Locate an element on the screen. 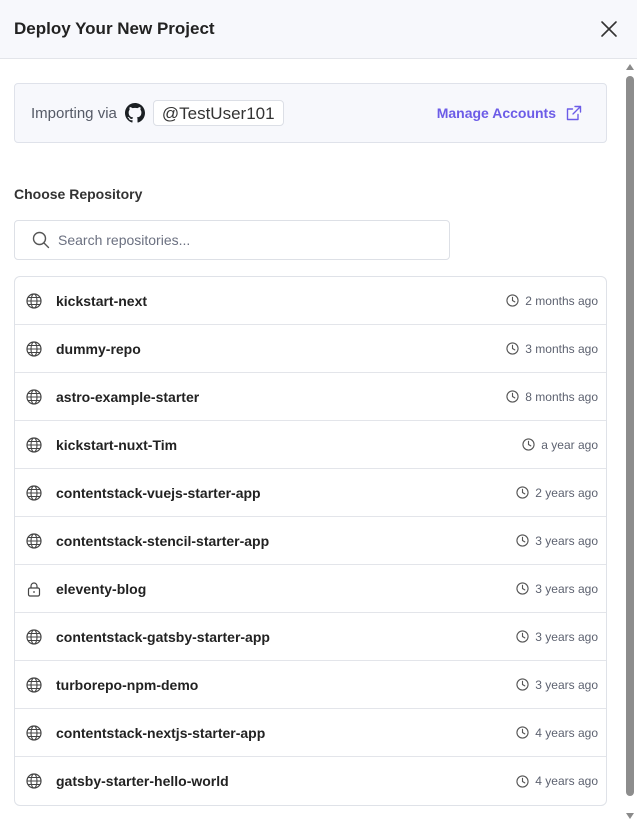 The width and height of the screenshot is (637, 824). repository-updated: 2 months ago is located at coordinates (552, 301).